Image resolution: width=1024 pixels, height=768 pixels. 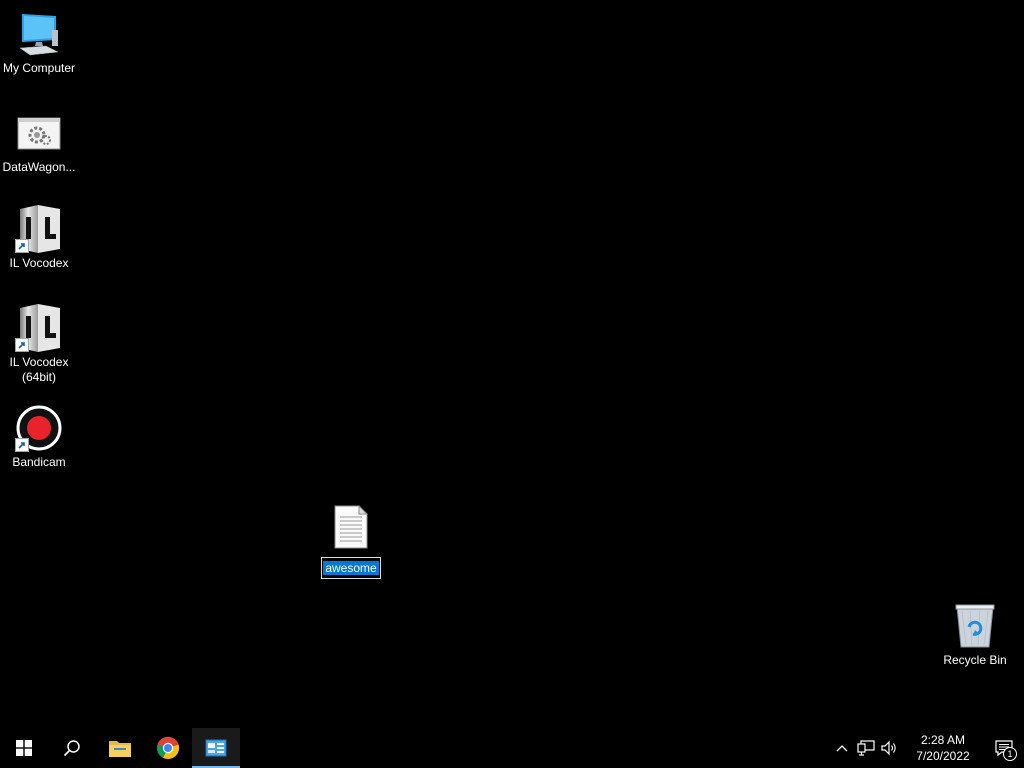 What do you see at coordinates (512, 748) in the screenshot?
I see `taskbar: 2:28 AM 7/20/2022 1` at bounding box center [512, 748].